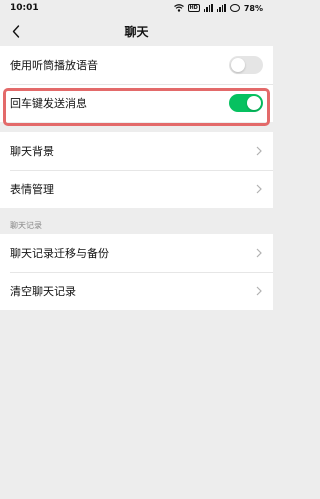  Describe the element at coordinates (193, 8) in the screenshot. I see `hd-badge-icon: HD` at that location.